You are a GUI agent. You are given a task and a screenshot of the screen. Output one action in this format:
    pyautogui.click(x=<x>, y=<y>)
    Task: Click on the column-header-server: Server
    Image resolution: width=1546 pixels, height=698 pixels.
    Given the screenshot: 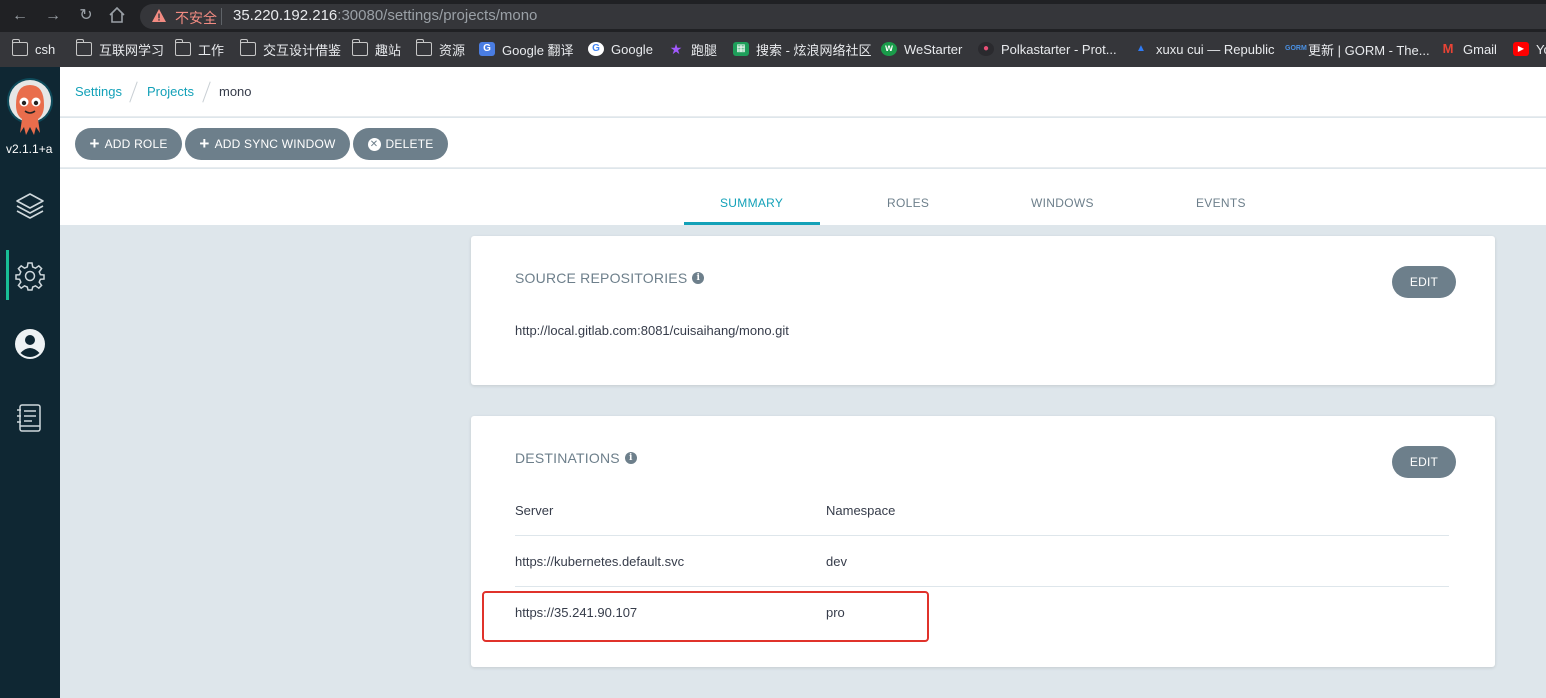 What is the action you would take?
    pyautogui.click(x=534, y=510)
    